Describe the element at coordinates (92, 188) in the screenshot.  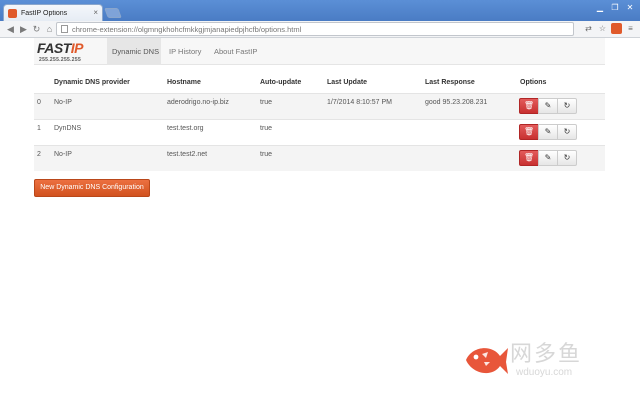
I see `new-dns-config-button: New Dynamic DNS Configuration` at that location.